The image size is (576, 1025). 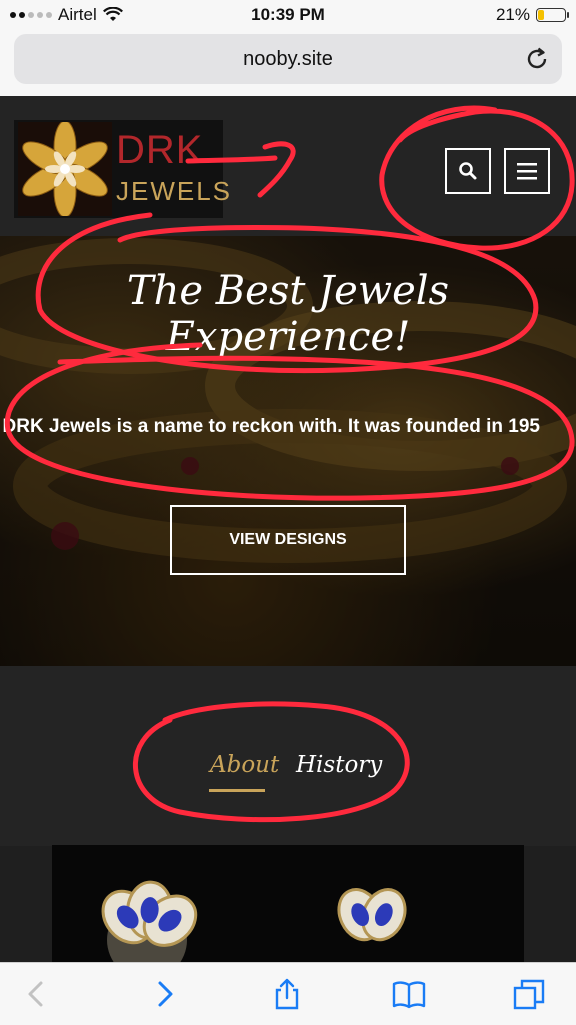 What do you see at coordinates (164, 994) in the screenshot?
I see `forward-icon` at bounding box center [164, 994].